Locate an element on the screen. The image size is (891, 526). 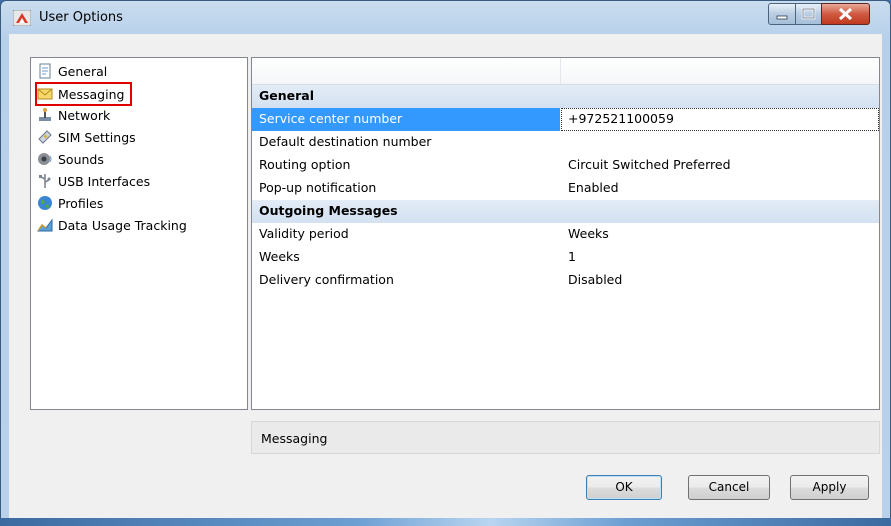
page-icon is located at coordinates (45, 71).